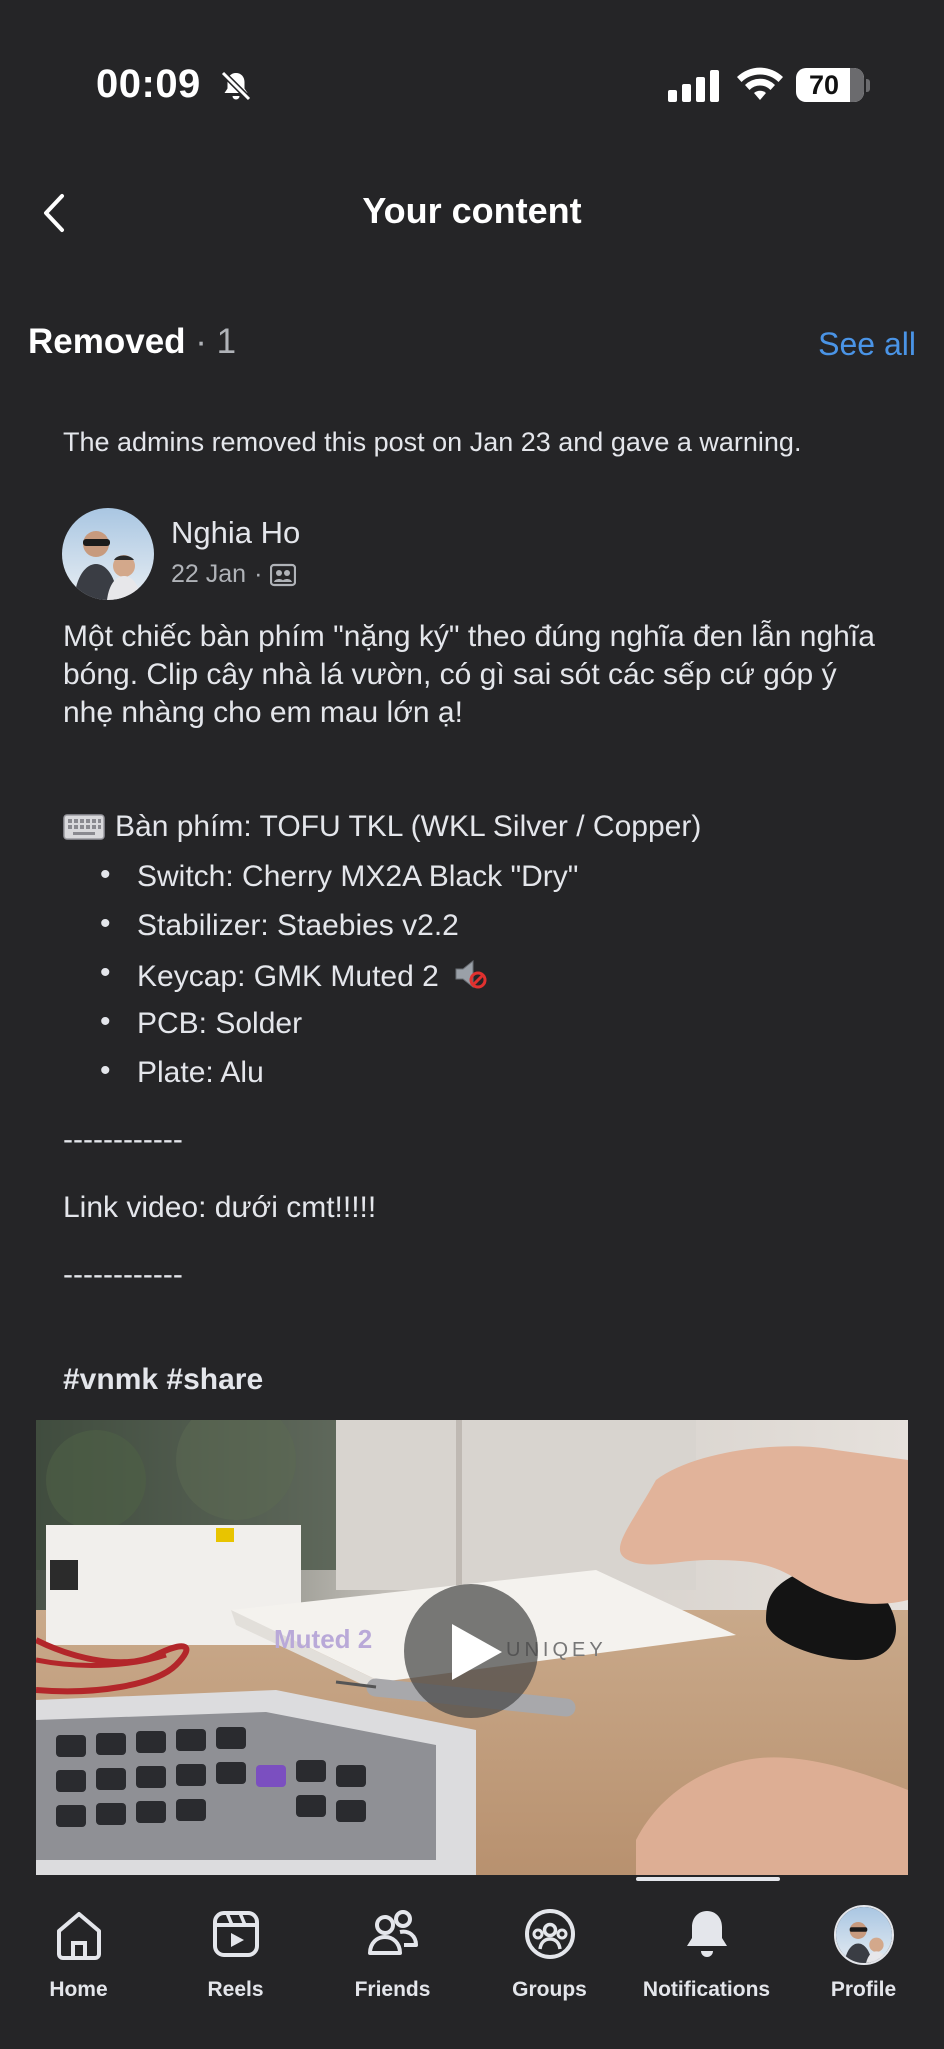 The height and width of the screenshot is (2049, 944). Describe the element at coordinates (220, 1207) in the screenshot. I see `link-video-line: Link video: dưới cmt!!!!!` at that location.